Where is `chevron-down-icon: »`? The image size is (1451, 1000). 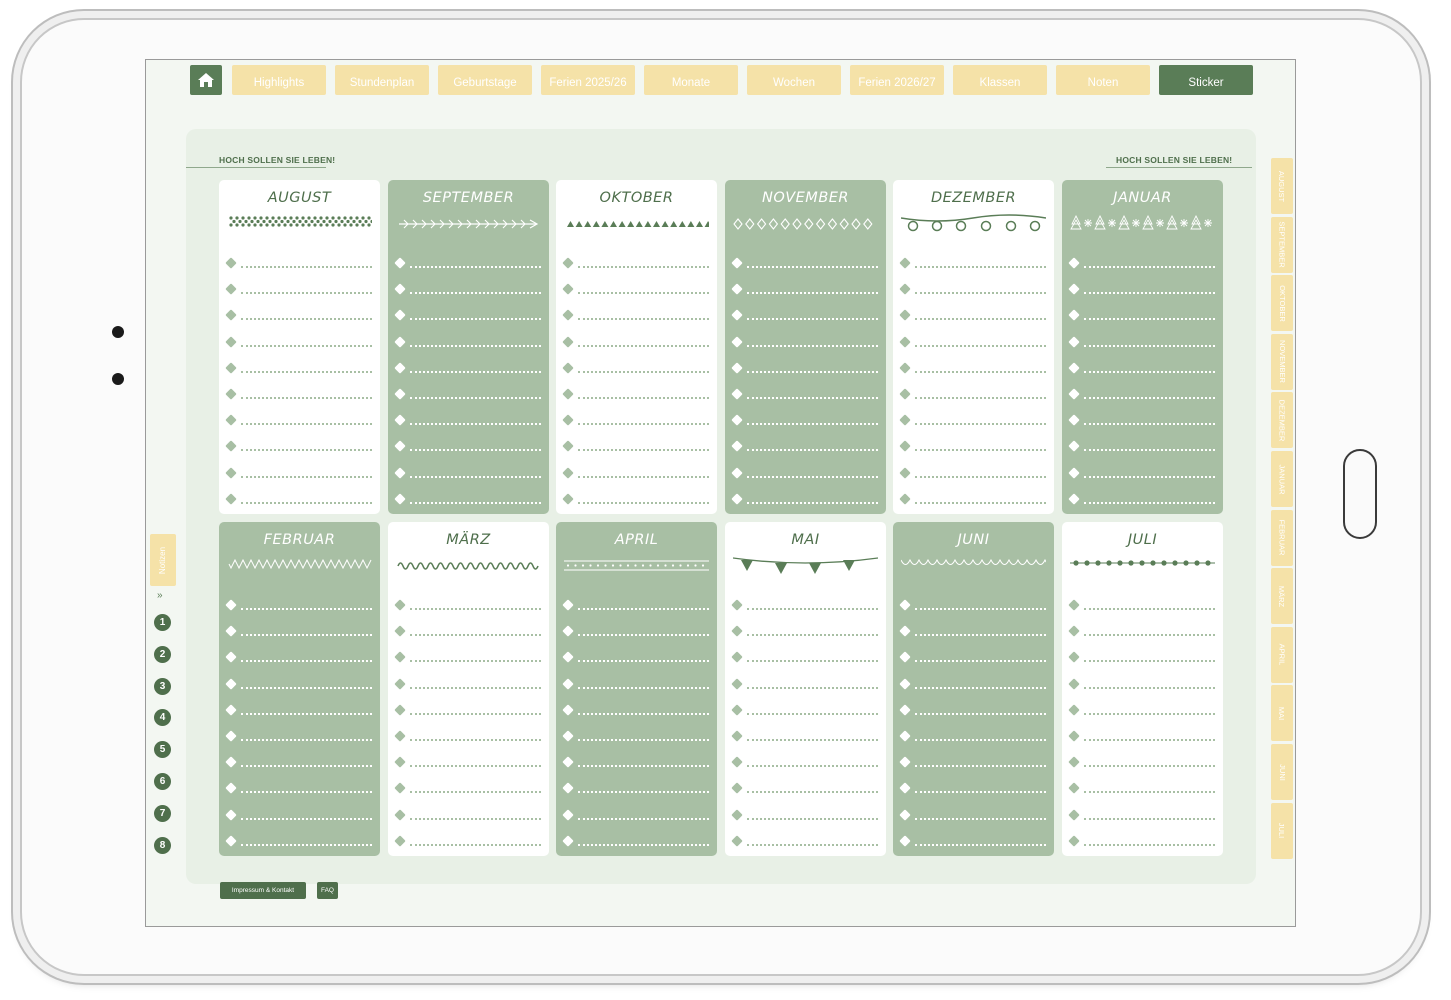 chevron-down-icon: » is located at coordinates (160, 595).